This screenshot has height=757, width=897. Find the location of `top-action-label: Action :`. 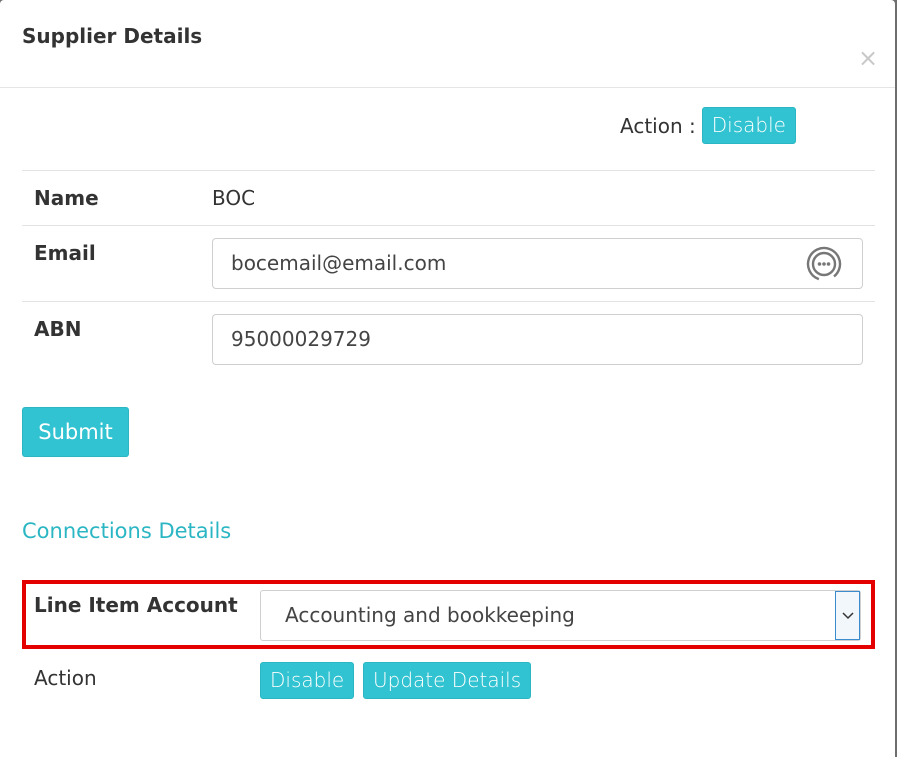

top-action-label: Action : is located at coordinates (658, 125).